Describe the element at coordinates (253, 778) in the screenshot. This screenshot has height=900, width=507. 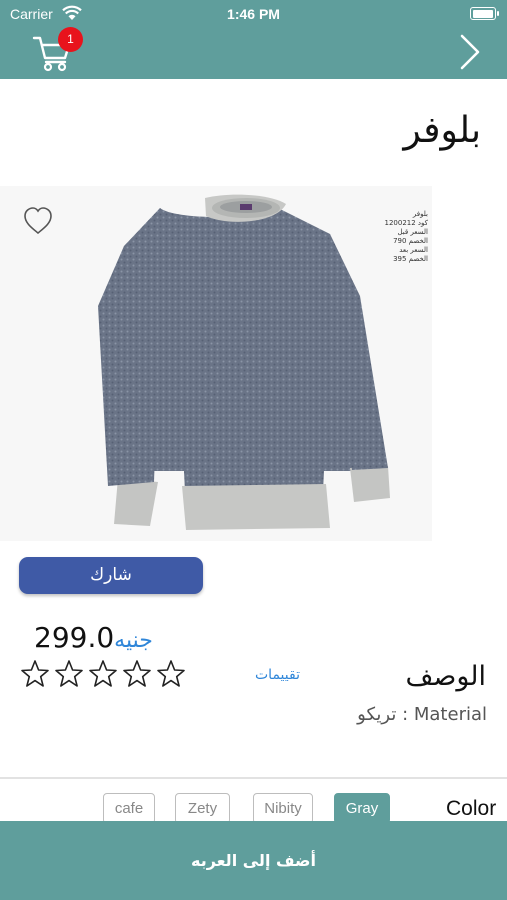
I see `divider` at that location.